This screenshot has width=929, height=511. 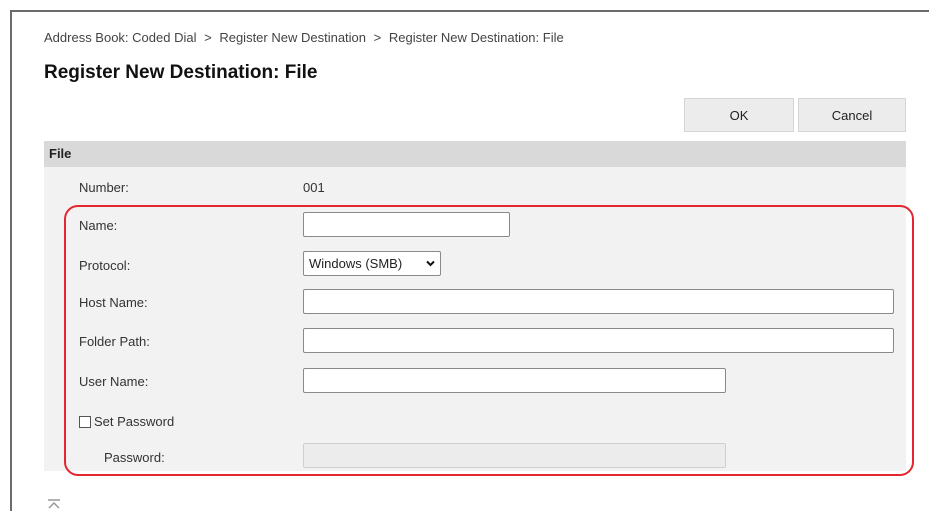 What do you see at coordinates (430, 263) in the screenshot?
I see `chevron-down-icon` at bounding box center [430, 263].